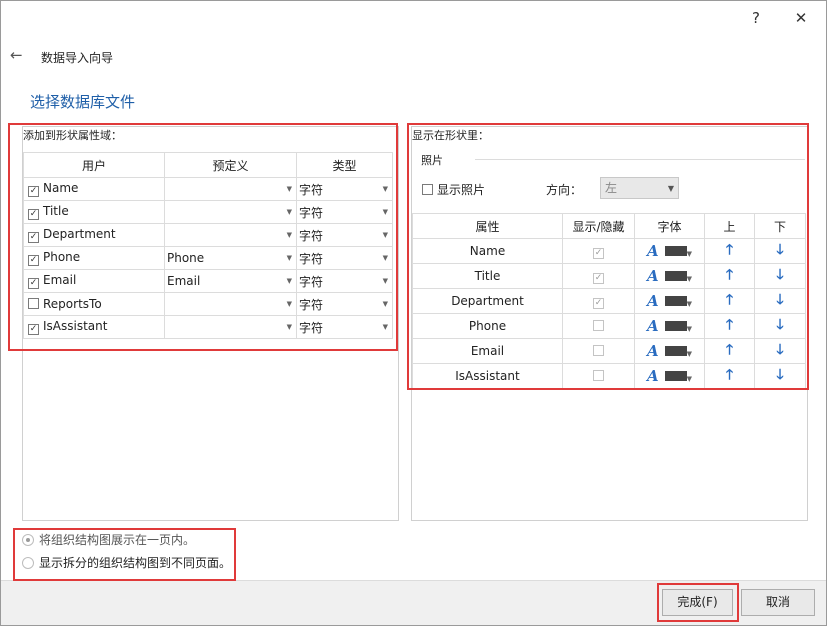 The width and height of the screenshot is (827, 626). I want to click on predefined-select: Phone ▼, so click(230, 258).